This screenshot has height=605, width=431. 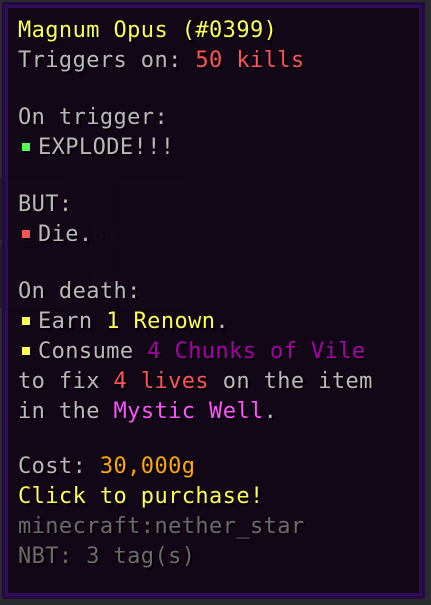 I want to click on effect-text: EXPLODE!!!, so click(x=106, y=147).